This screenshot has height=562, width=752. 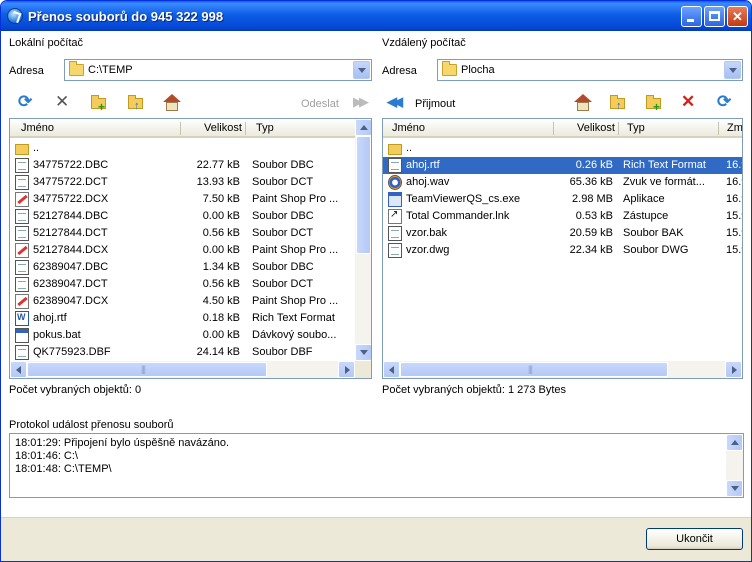 I want to click on file-row: 62389047.DBC 1.34 kB Soubor DBC, so click(x=182, y=267).